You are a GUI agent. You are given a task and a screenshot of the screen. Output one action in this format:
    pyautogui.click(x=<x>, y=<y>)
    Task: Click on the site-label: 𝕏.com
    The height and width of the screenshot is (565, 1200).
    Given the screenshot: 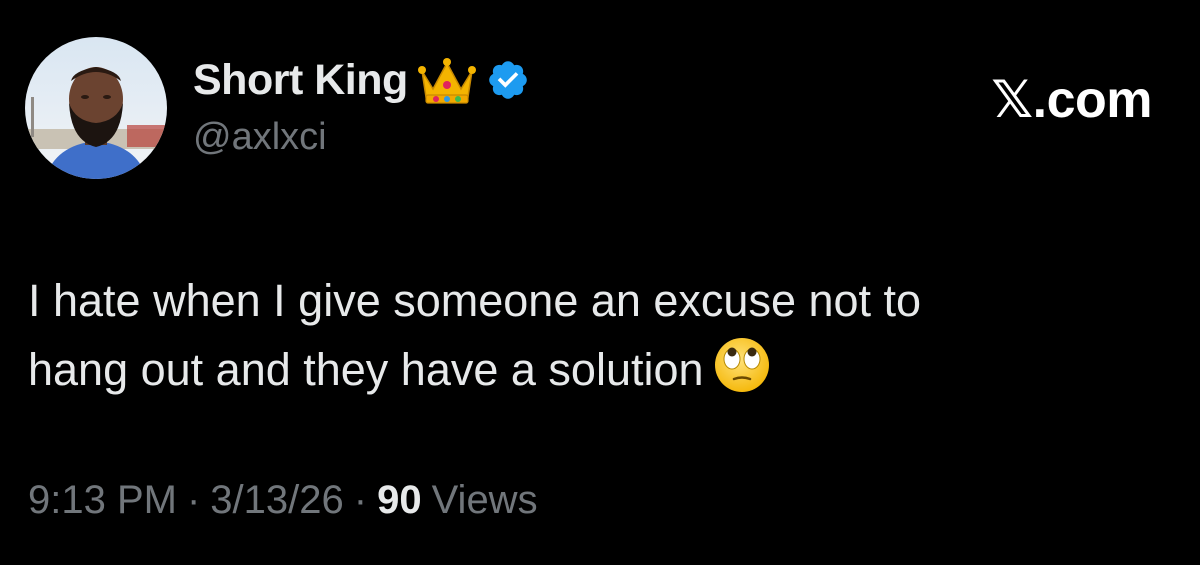 What is the action you would take?
    pyautogui.click(x=1071, y=100)
    